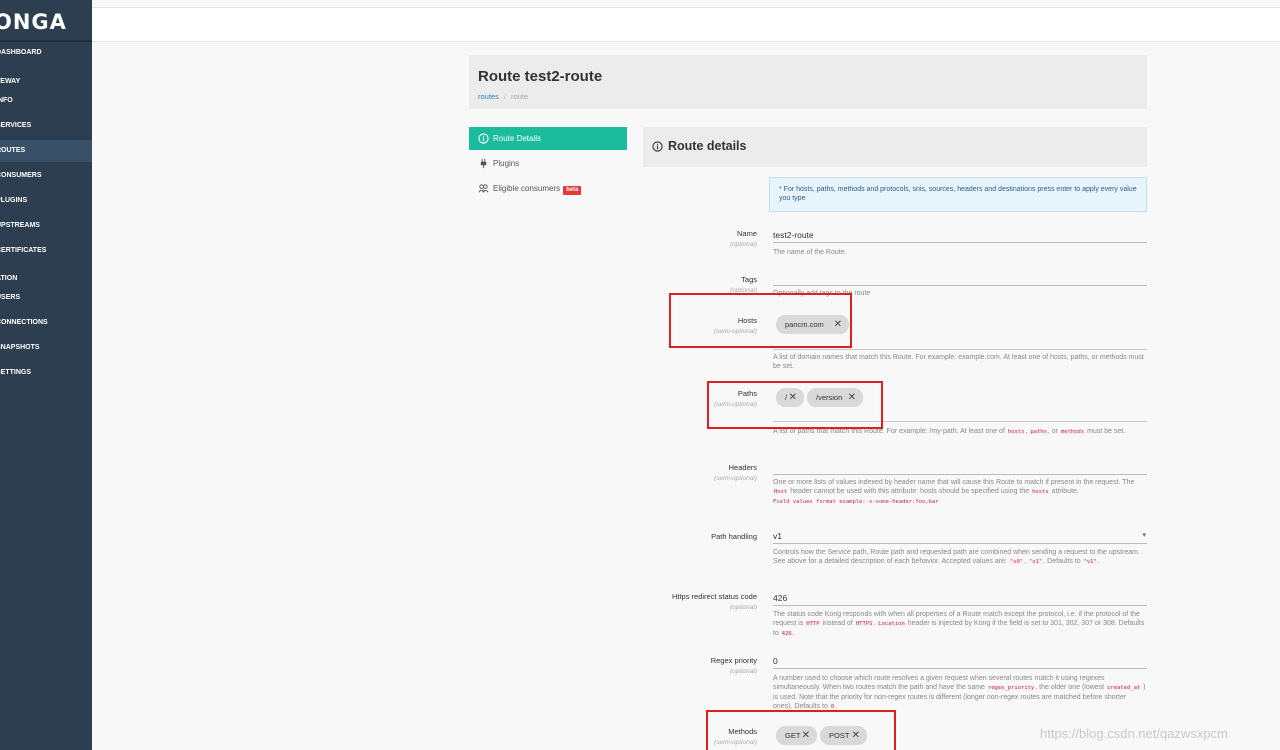  I want to click on hosts-optional-hint: (semi-optional), so click(735, 331).